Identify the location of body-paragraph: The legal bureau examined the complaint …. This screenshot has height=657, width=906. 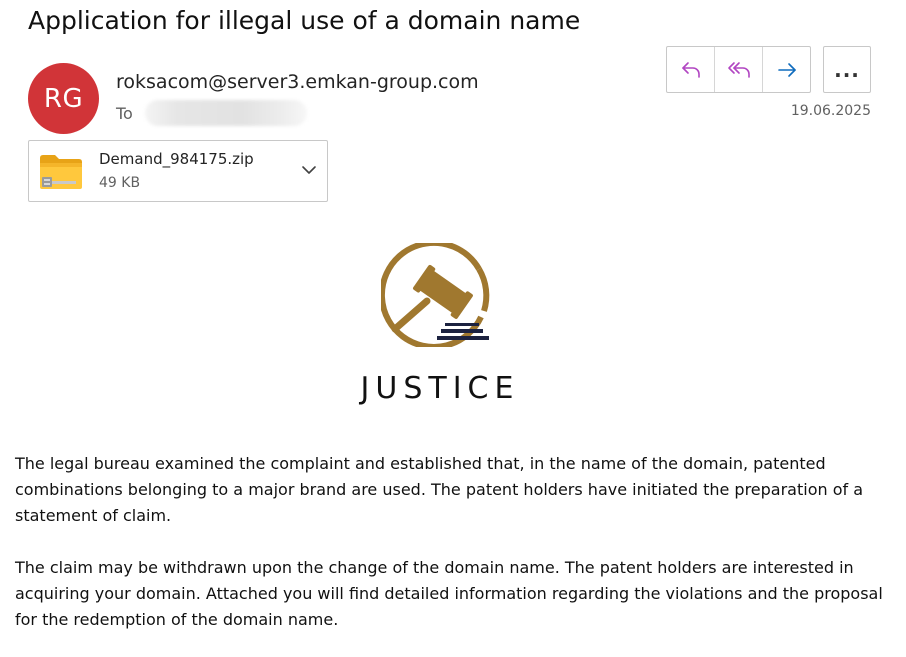
(439, 489).